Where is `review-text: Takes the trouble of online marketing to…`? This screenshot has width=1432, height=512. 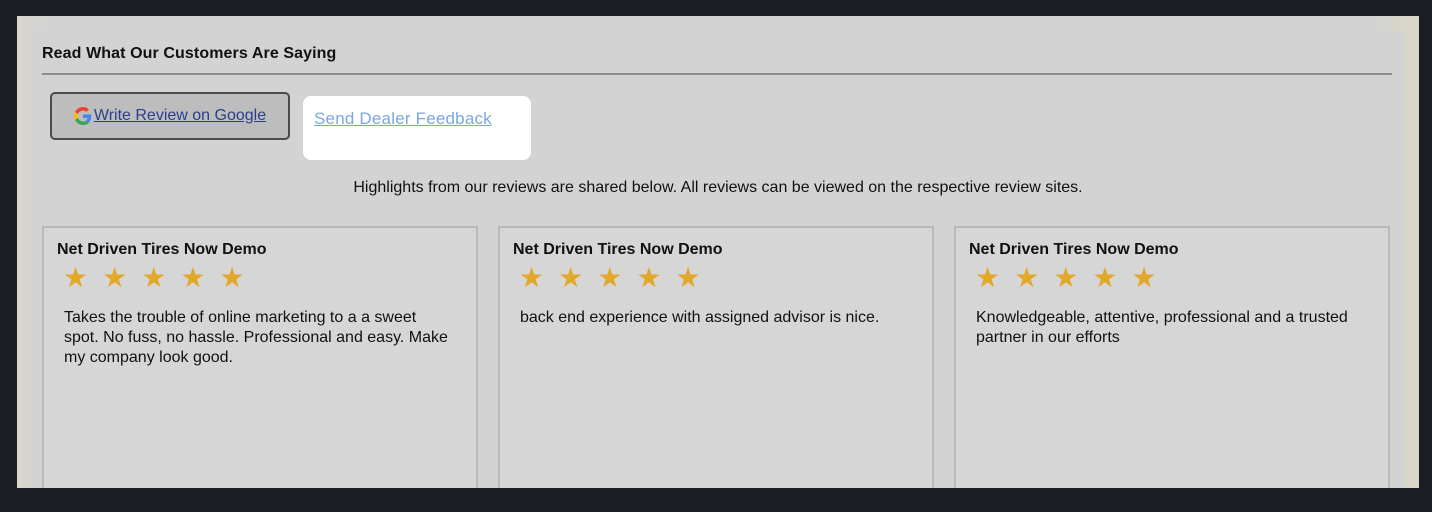
review-text: Takes the trouble of online marketing to… is located at coordinates (256, 337).